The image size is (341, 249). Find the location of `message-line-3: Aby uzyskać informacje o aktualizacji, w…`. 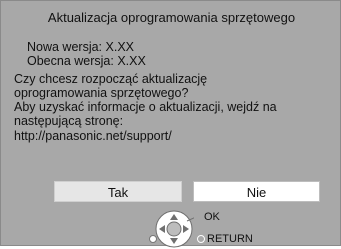

message-line-3: Aby uzyskać informacje o aktualizacji, w… is located at coordinates (145, 107).